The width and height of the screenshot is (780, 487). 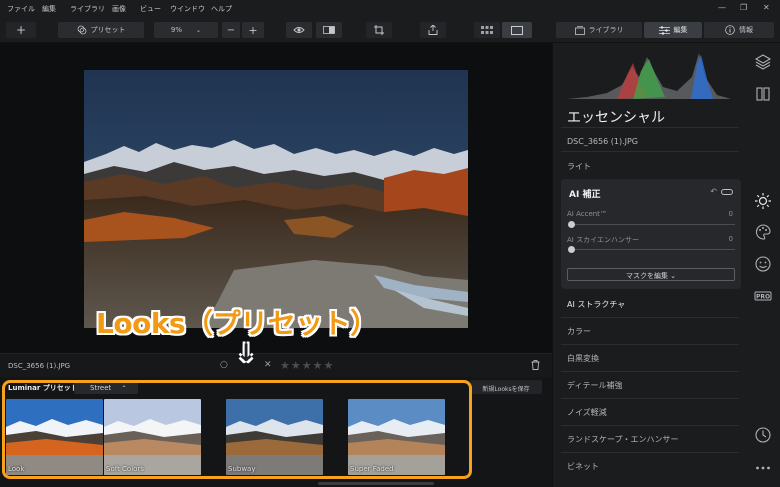 I want to click on section-light: ライト, so click(x=579, y=166).